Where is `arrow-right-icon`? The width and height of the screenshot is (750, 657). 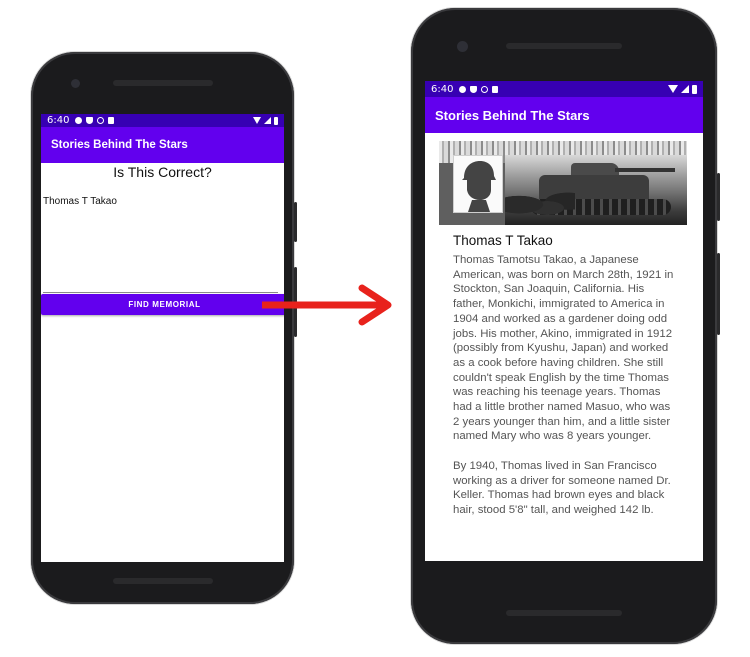
arrow-right-icon is located at coordinates (327, 305).